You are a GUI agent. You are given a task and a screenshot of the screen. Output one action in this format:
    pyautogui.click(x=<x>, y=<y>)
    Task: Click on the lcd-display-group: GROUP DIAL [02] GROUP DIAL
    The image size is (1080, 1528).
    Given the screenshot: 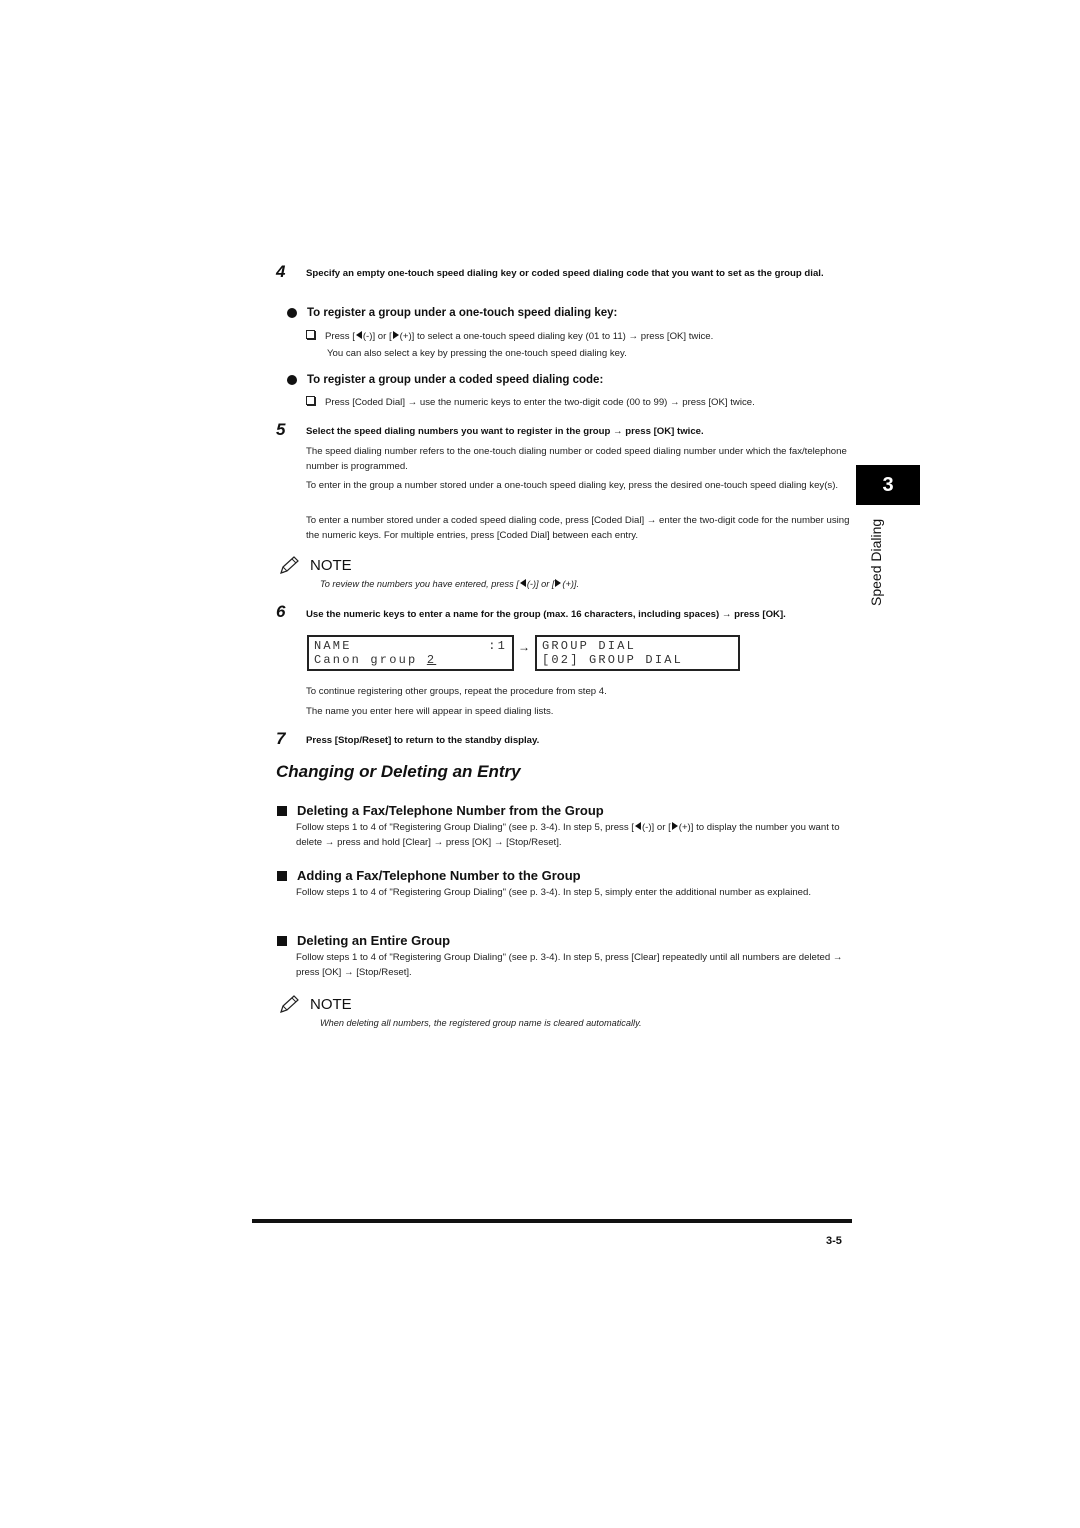 What is the action you would take?
    pyautogui.click(x=637, y=653)
    